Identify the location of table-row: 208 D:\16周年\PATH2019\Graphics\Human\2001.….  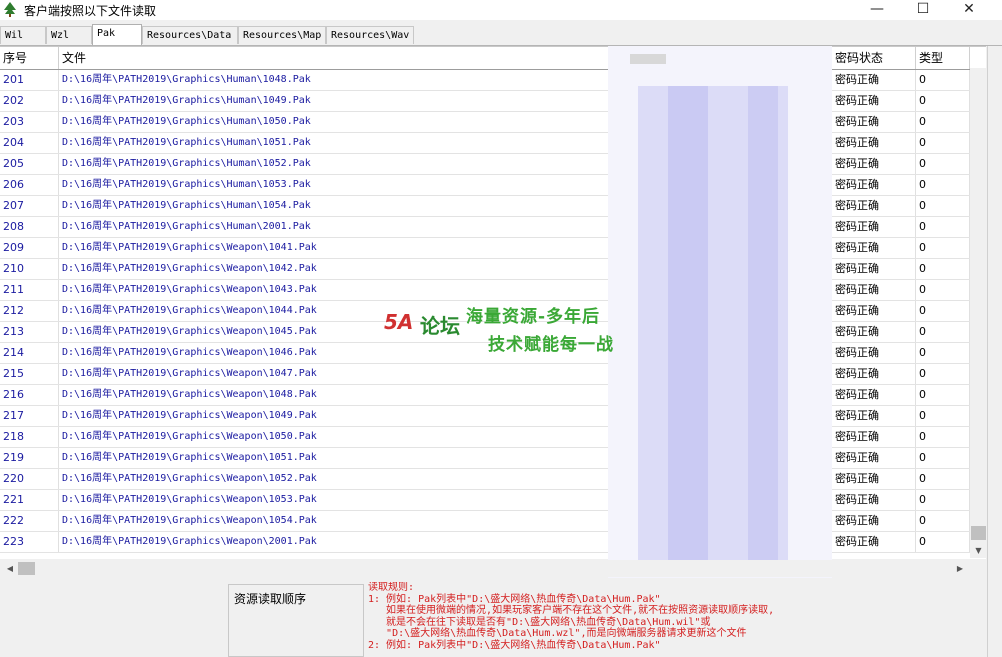
(493, 227).